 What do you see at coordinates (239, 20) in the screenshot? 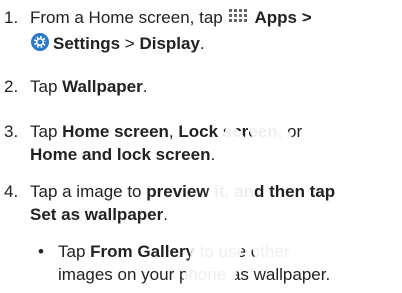
I see `apps-grid-icon` at bounding box center [239, 20].